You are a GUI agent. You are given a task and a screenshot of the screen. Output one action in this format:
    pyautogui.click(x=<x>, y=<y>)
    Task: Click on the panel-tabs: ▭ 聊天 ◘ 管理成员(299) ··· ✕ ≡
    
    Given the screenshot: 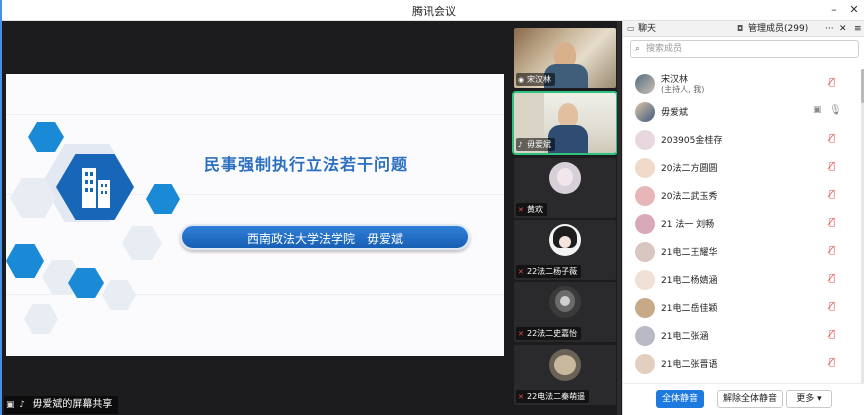 What is the action you would take?
    pyautogui.click(x=743, y=29)
    